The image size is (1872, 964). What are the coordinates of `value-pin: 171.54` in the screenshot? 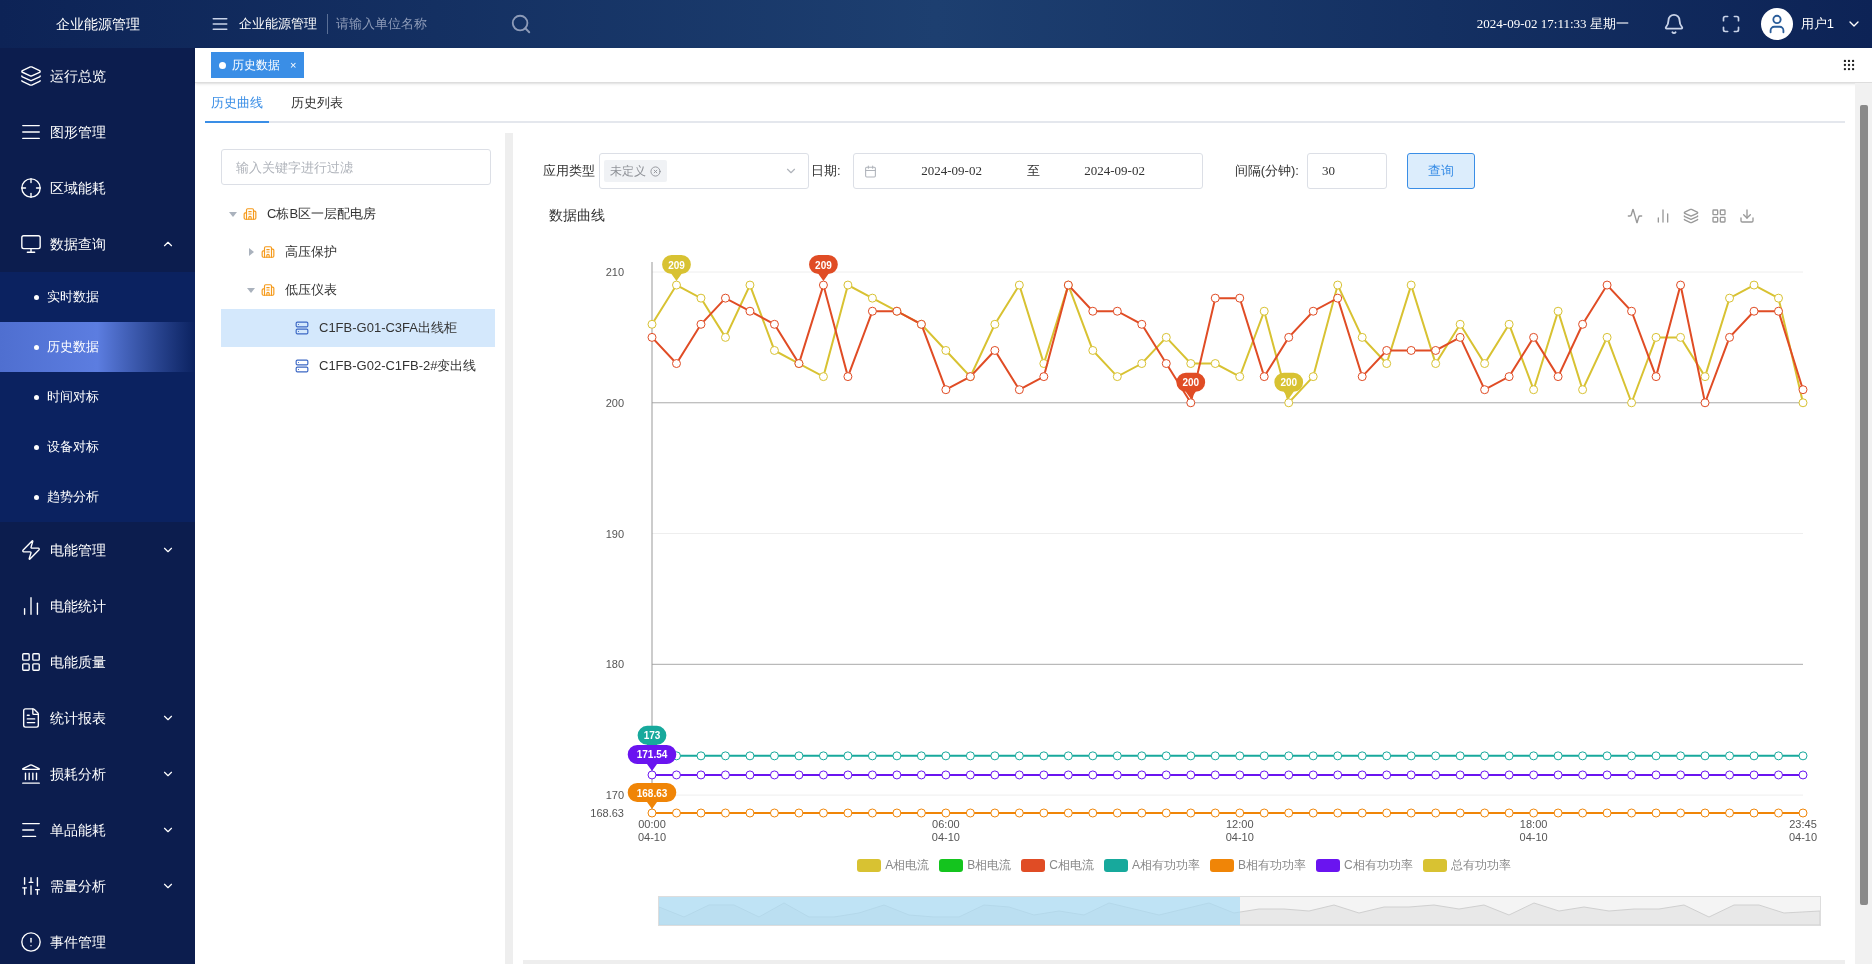 It's located at (652, 757).